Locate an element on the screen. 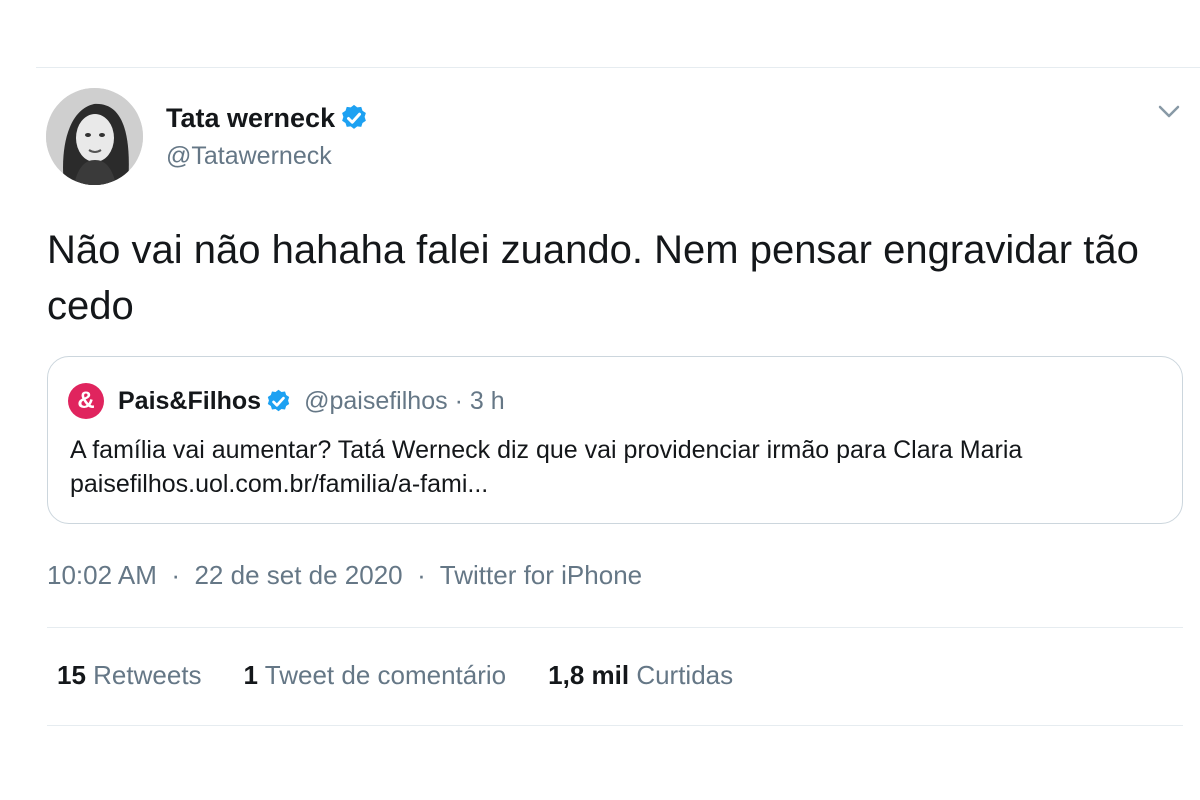 This screenshot has height=800, width=1200. quoted-author-name: Pais&Filhos is located at coordinates (190, 400).